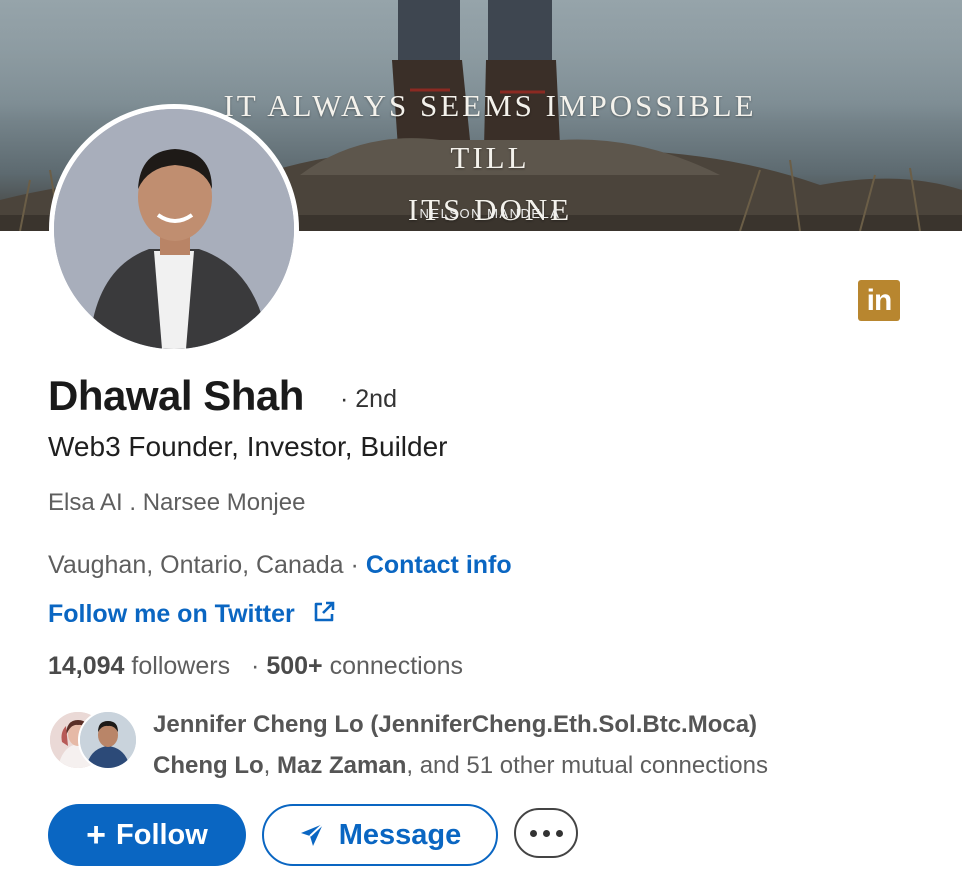 The width and height of the screenshot is (962, 892). Describe the element at coordinates (400, 834) in the screenshot. I see `message-button-label: Message` at that location.